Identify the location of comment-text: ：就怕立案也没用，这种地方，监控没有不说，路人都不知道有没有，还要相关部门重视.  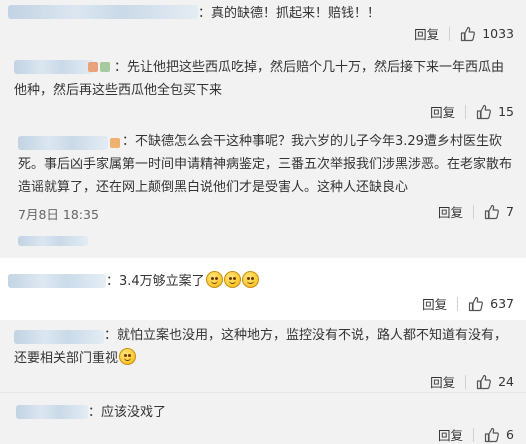
(263, 347).